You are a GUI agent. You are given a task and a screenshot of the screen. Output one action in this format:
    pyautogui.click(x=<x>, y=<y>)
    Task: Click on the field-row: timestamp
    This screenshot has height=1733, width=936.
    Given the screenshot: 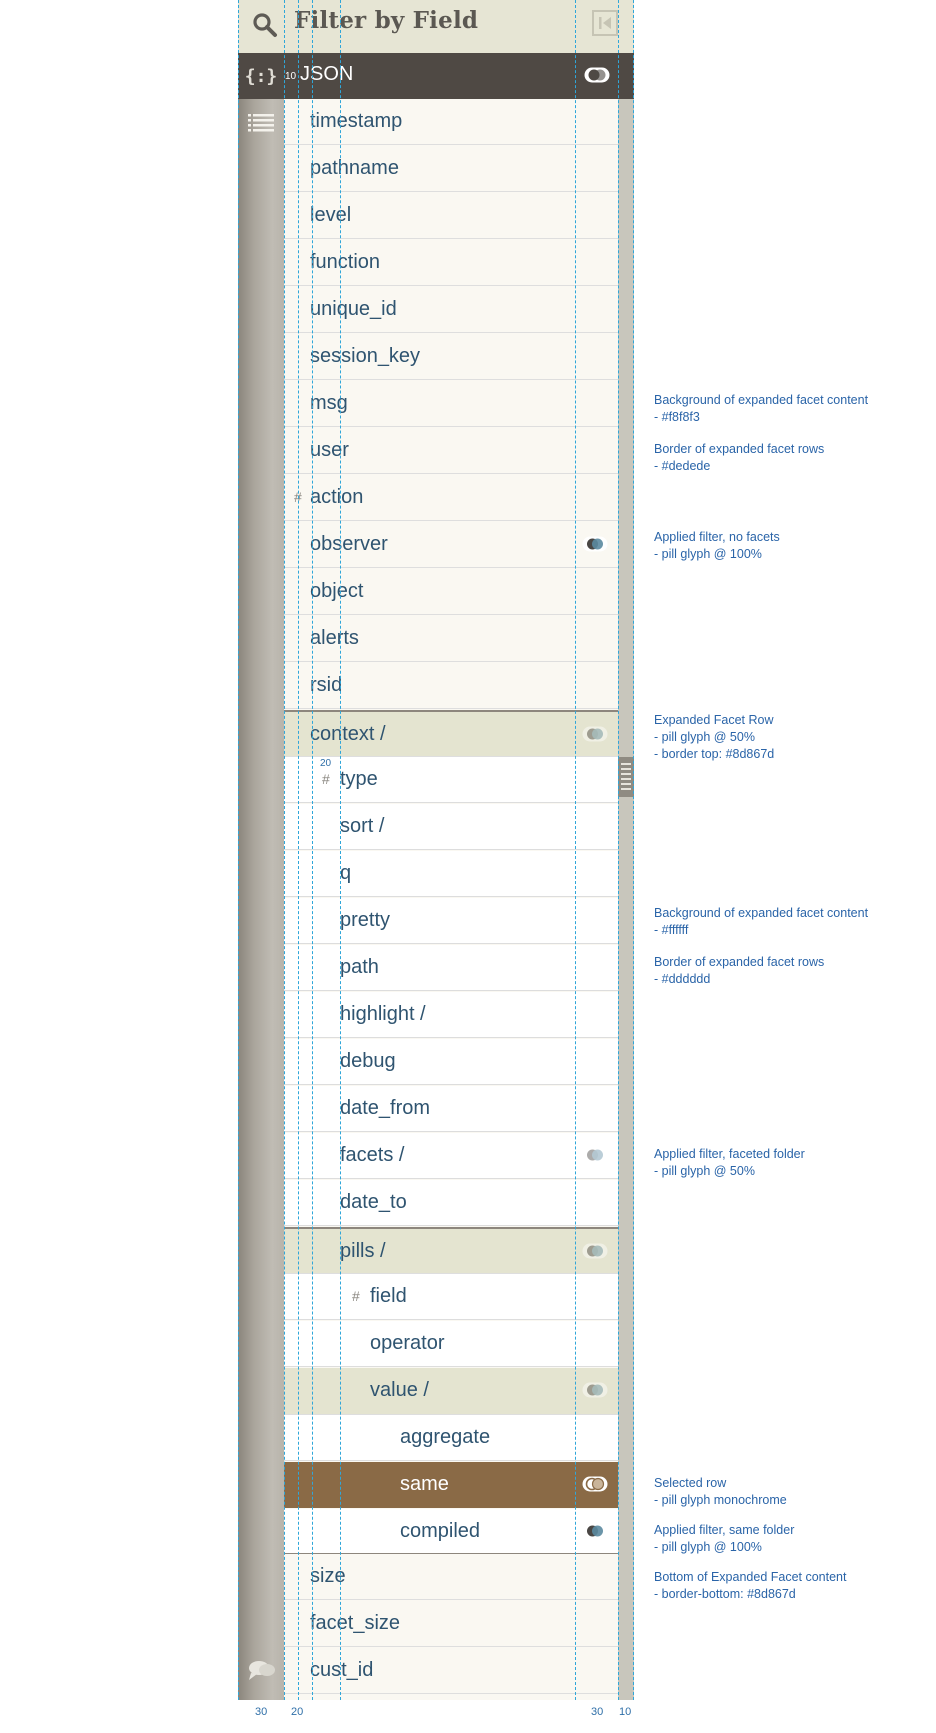 What is the action you would take?
    pyautogui.click(x=451, y=122)
    